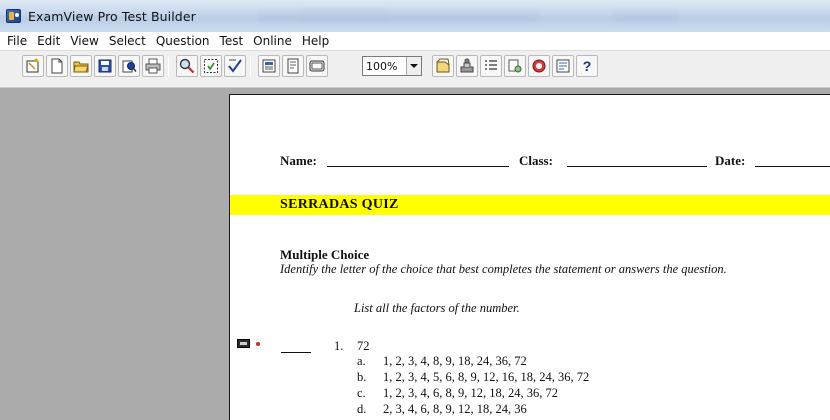 This screenshot has height=420, width=830. I want to click on list-button, so click(491, 66).